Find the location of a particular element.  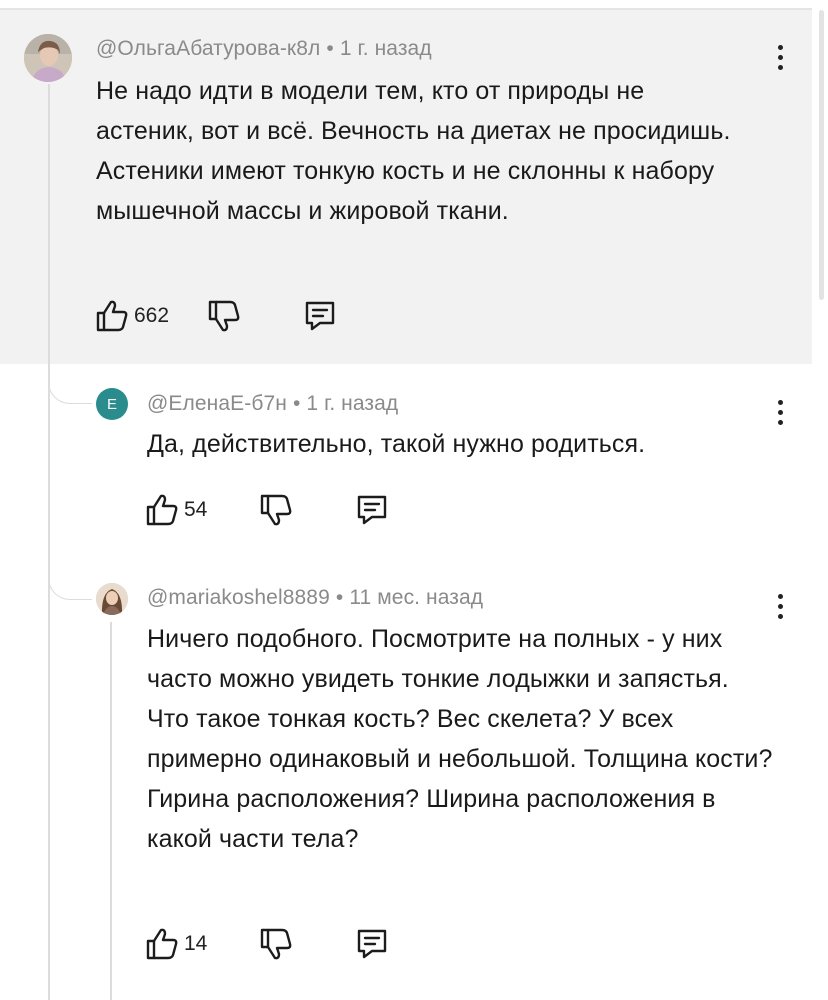

comment-actions: 14 is located at coordinates (274, 944).